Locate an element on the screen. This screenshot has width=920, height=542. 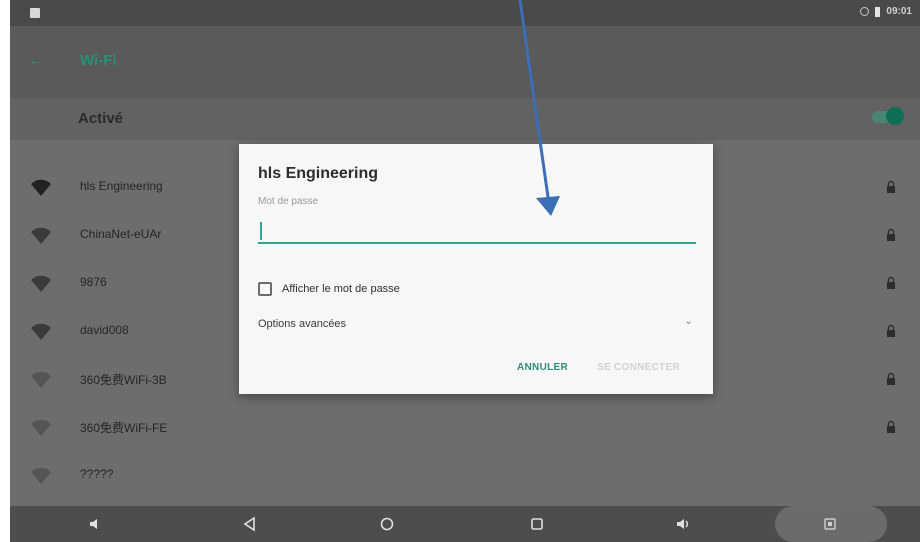
status-bar-right: 09:01 is located at coordinates (886, 11).